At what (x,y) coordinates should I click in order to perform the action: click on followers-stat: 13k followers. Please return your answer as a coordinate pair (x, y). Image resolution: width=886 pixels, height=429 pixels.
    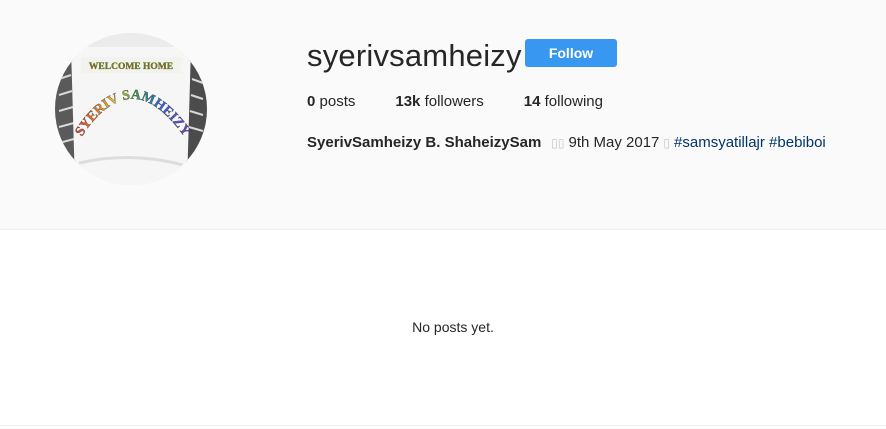
    Looking at the image, I should click on (439, 101).